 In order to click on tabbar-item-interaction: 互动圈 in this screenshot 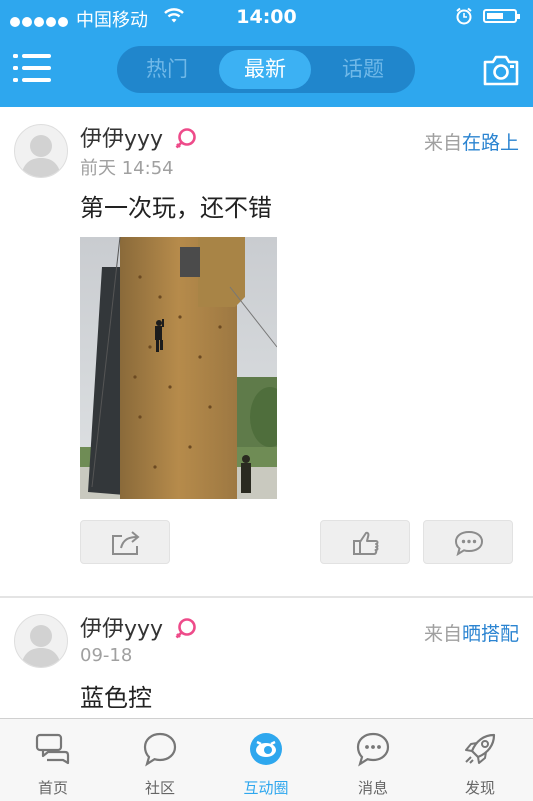, I will do `click(266, 760)`.